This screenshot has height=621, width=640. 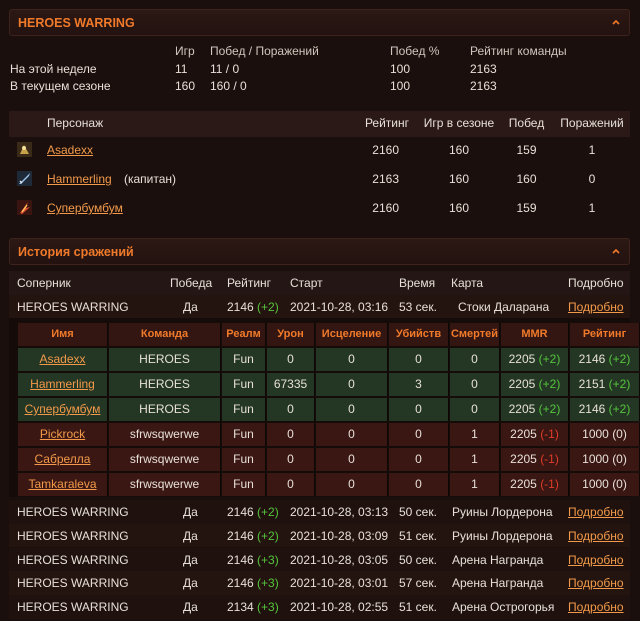 What do you see at coordinates (385, 179) in the screenshot?
I see `character-rating: 2163` at bounding box center [385, 179].